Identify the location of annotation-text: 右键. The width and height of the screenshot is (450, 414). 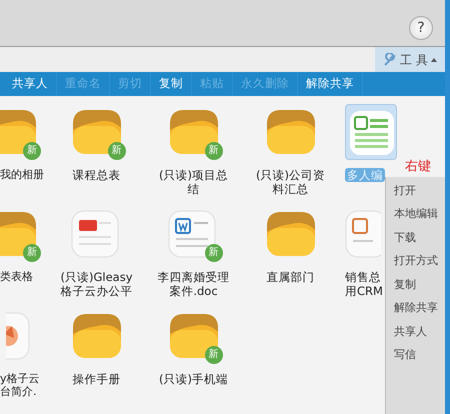
(418, 167).